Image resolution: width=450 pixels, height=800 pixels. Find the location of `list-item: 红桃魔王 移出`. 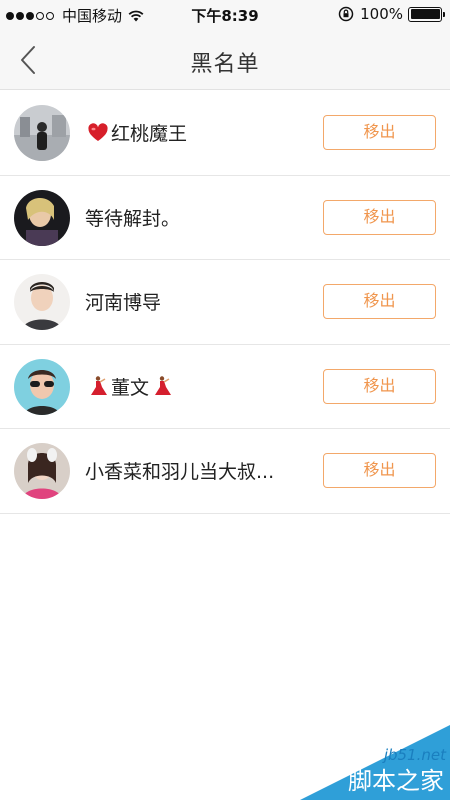

list-item: 红桃魔王 移出 is located at coordinates (225, 133).